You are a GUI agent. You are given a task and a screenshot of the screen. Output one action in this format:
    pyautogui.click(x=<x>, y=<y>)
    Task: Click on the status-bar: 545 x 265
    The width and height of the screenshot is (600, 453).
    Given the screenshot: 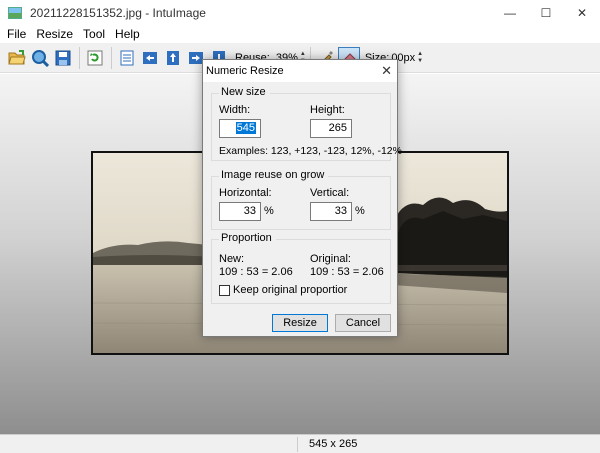 What is the action you would take?
    pyautogui.click(x=300, y=443)
    